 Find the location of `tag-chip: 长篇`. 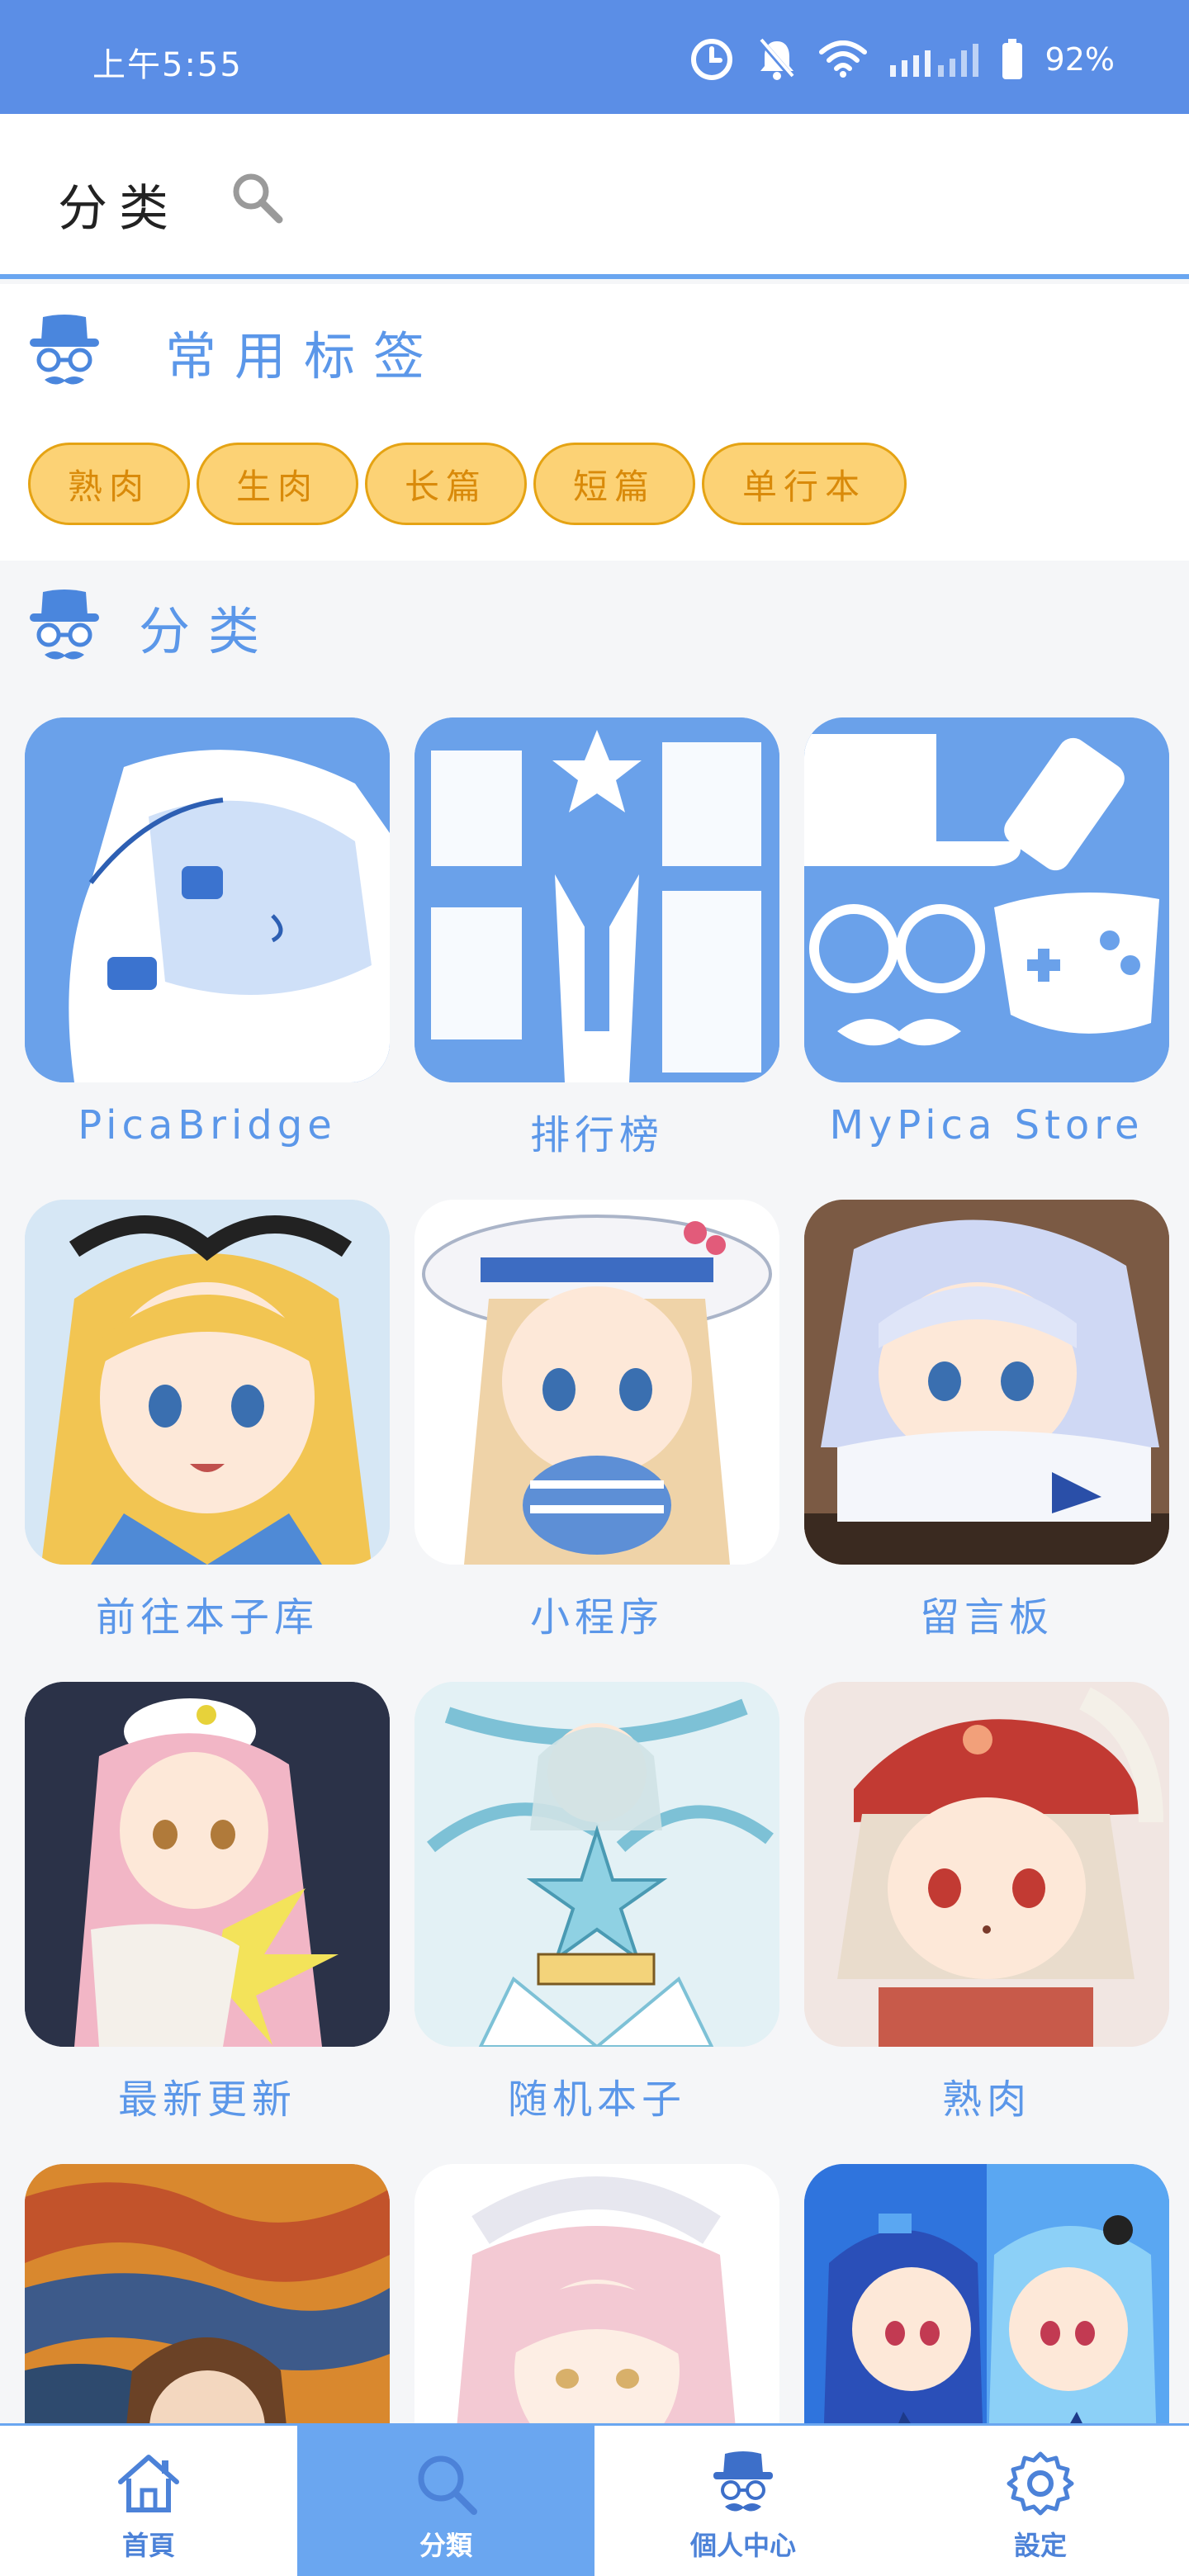

tag-chip: 长篇 is located at coordinates (446, 484).